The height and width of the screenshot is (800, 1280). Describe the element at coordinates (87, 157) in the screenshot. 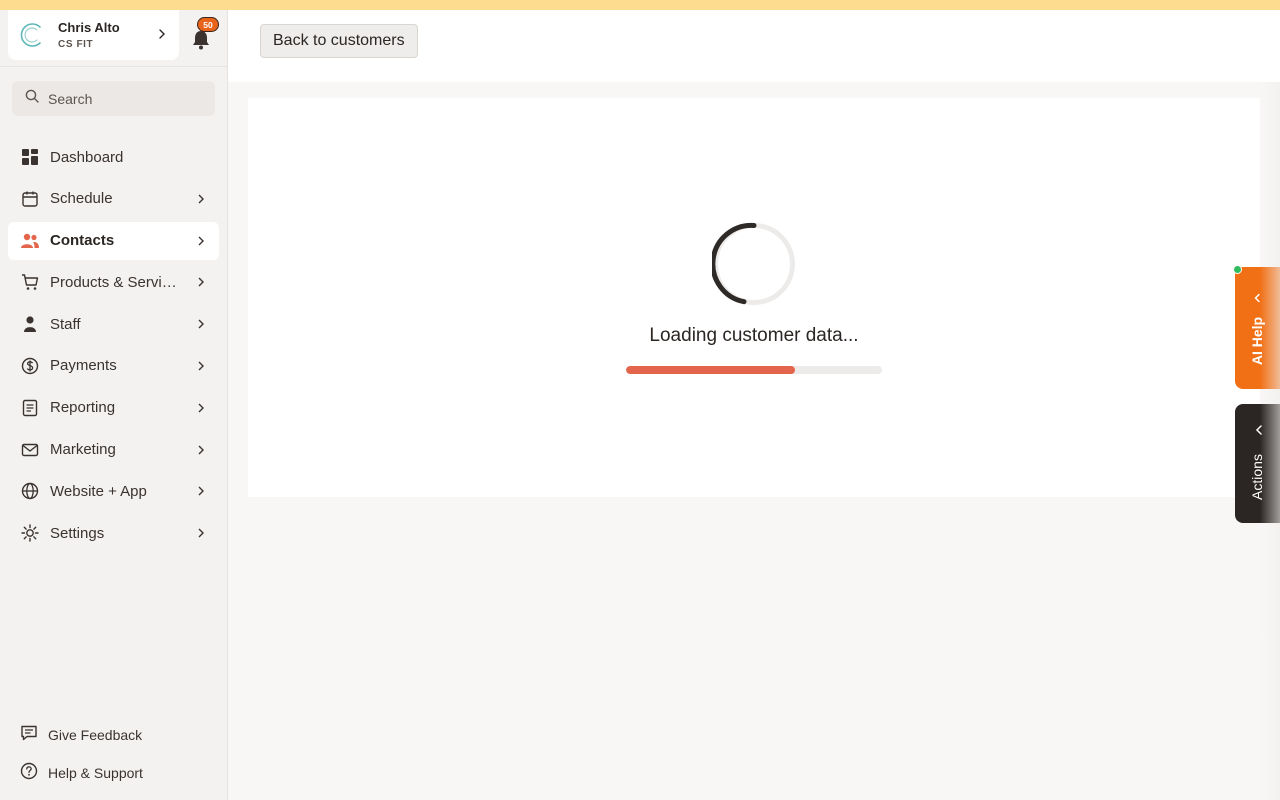

I see `sidebar-item-label: Dashboard` at that location.